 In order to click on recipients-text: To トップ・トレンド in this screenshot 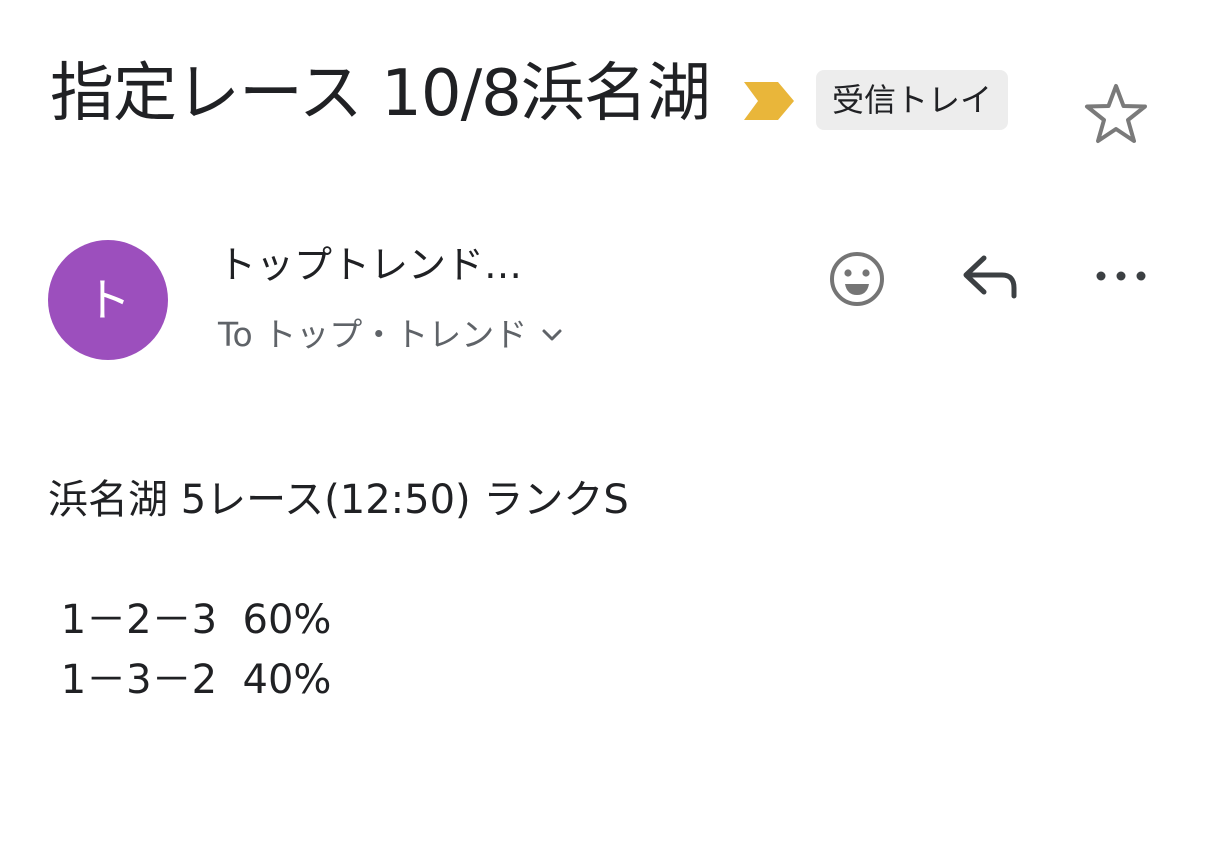, I will do `click(373, 334)`.